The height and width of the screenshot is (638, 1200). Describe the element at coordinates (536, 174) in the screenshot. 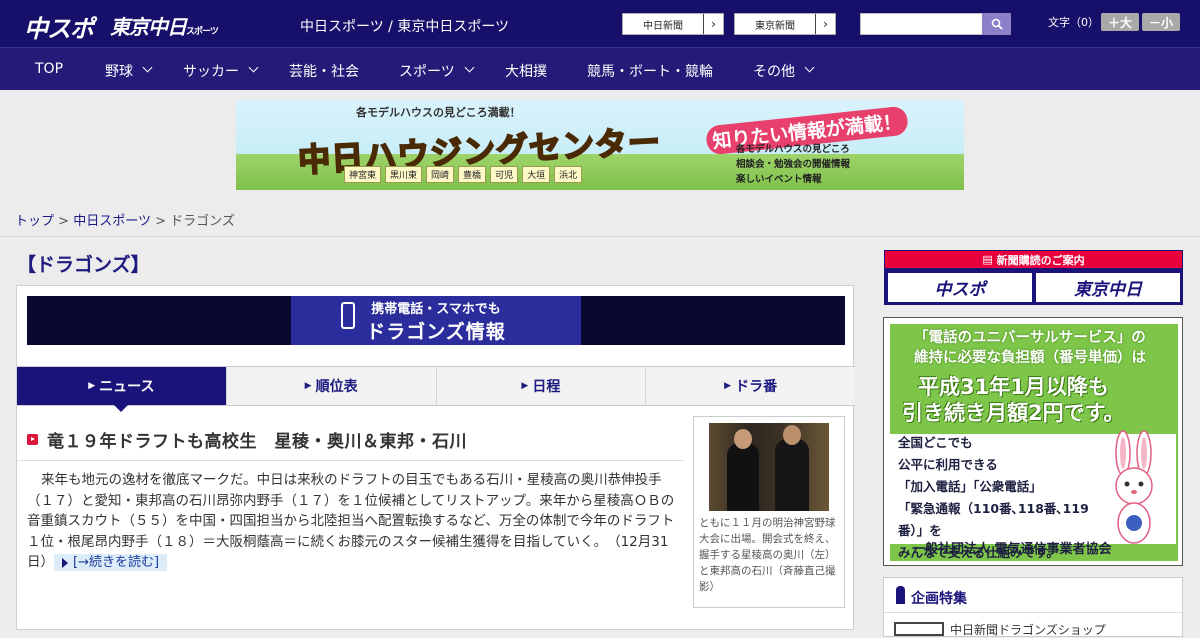

I see `ad-town: 大垣` at that location.